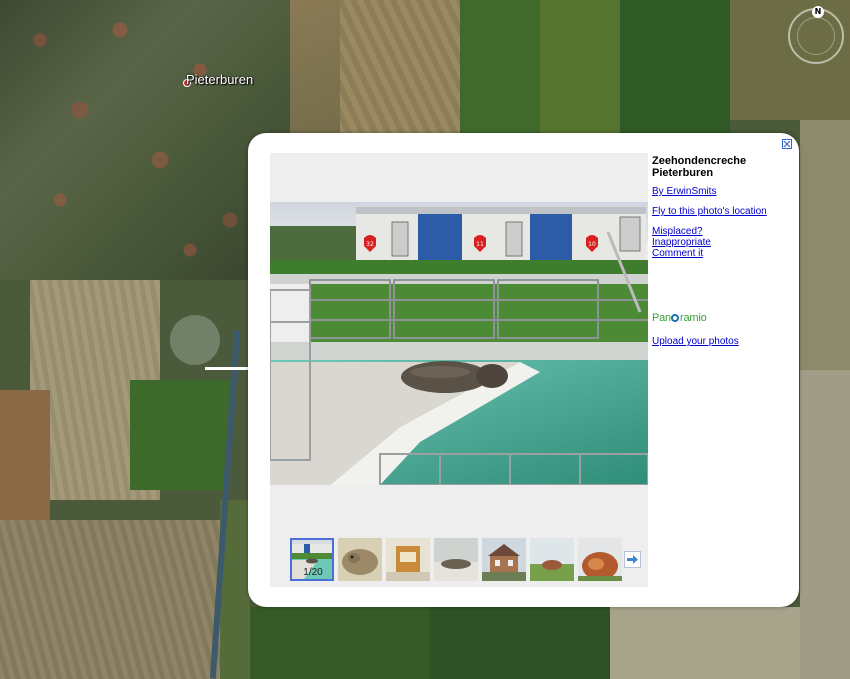 This screenshot has width=850, height=679. What do you see at coordinates (632, 559) in the screenshot?
I see `arrow-right-icon` at bounding box center [632, 559].